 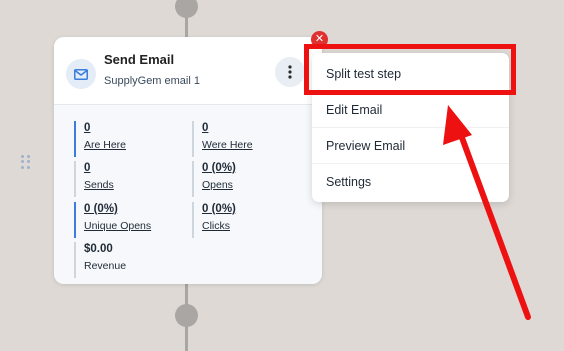 I want to click on stat-revenue: $0.00 Revenue, so click(x=100, y=260).